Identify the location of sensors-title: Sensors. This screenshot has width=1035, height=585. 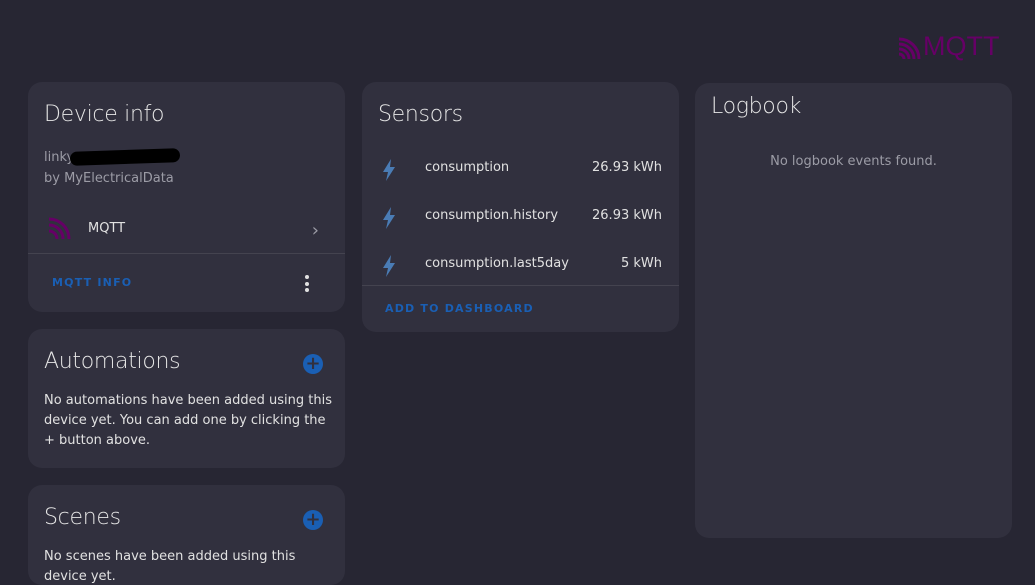
(420, 114).